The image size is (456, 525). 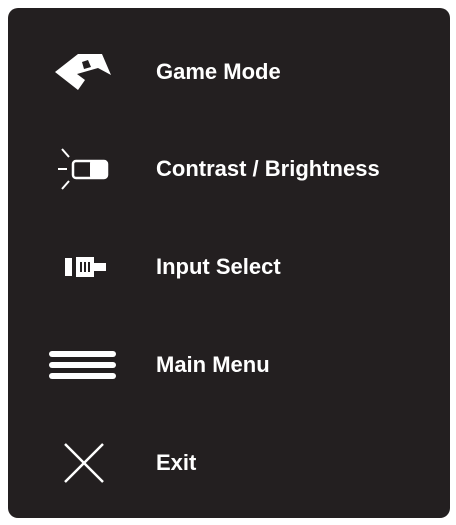 What do you see at coordinates (84, 365) in the screenshot?
I see `main-menu-icon` at bounding box center [84, 365].